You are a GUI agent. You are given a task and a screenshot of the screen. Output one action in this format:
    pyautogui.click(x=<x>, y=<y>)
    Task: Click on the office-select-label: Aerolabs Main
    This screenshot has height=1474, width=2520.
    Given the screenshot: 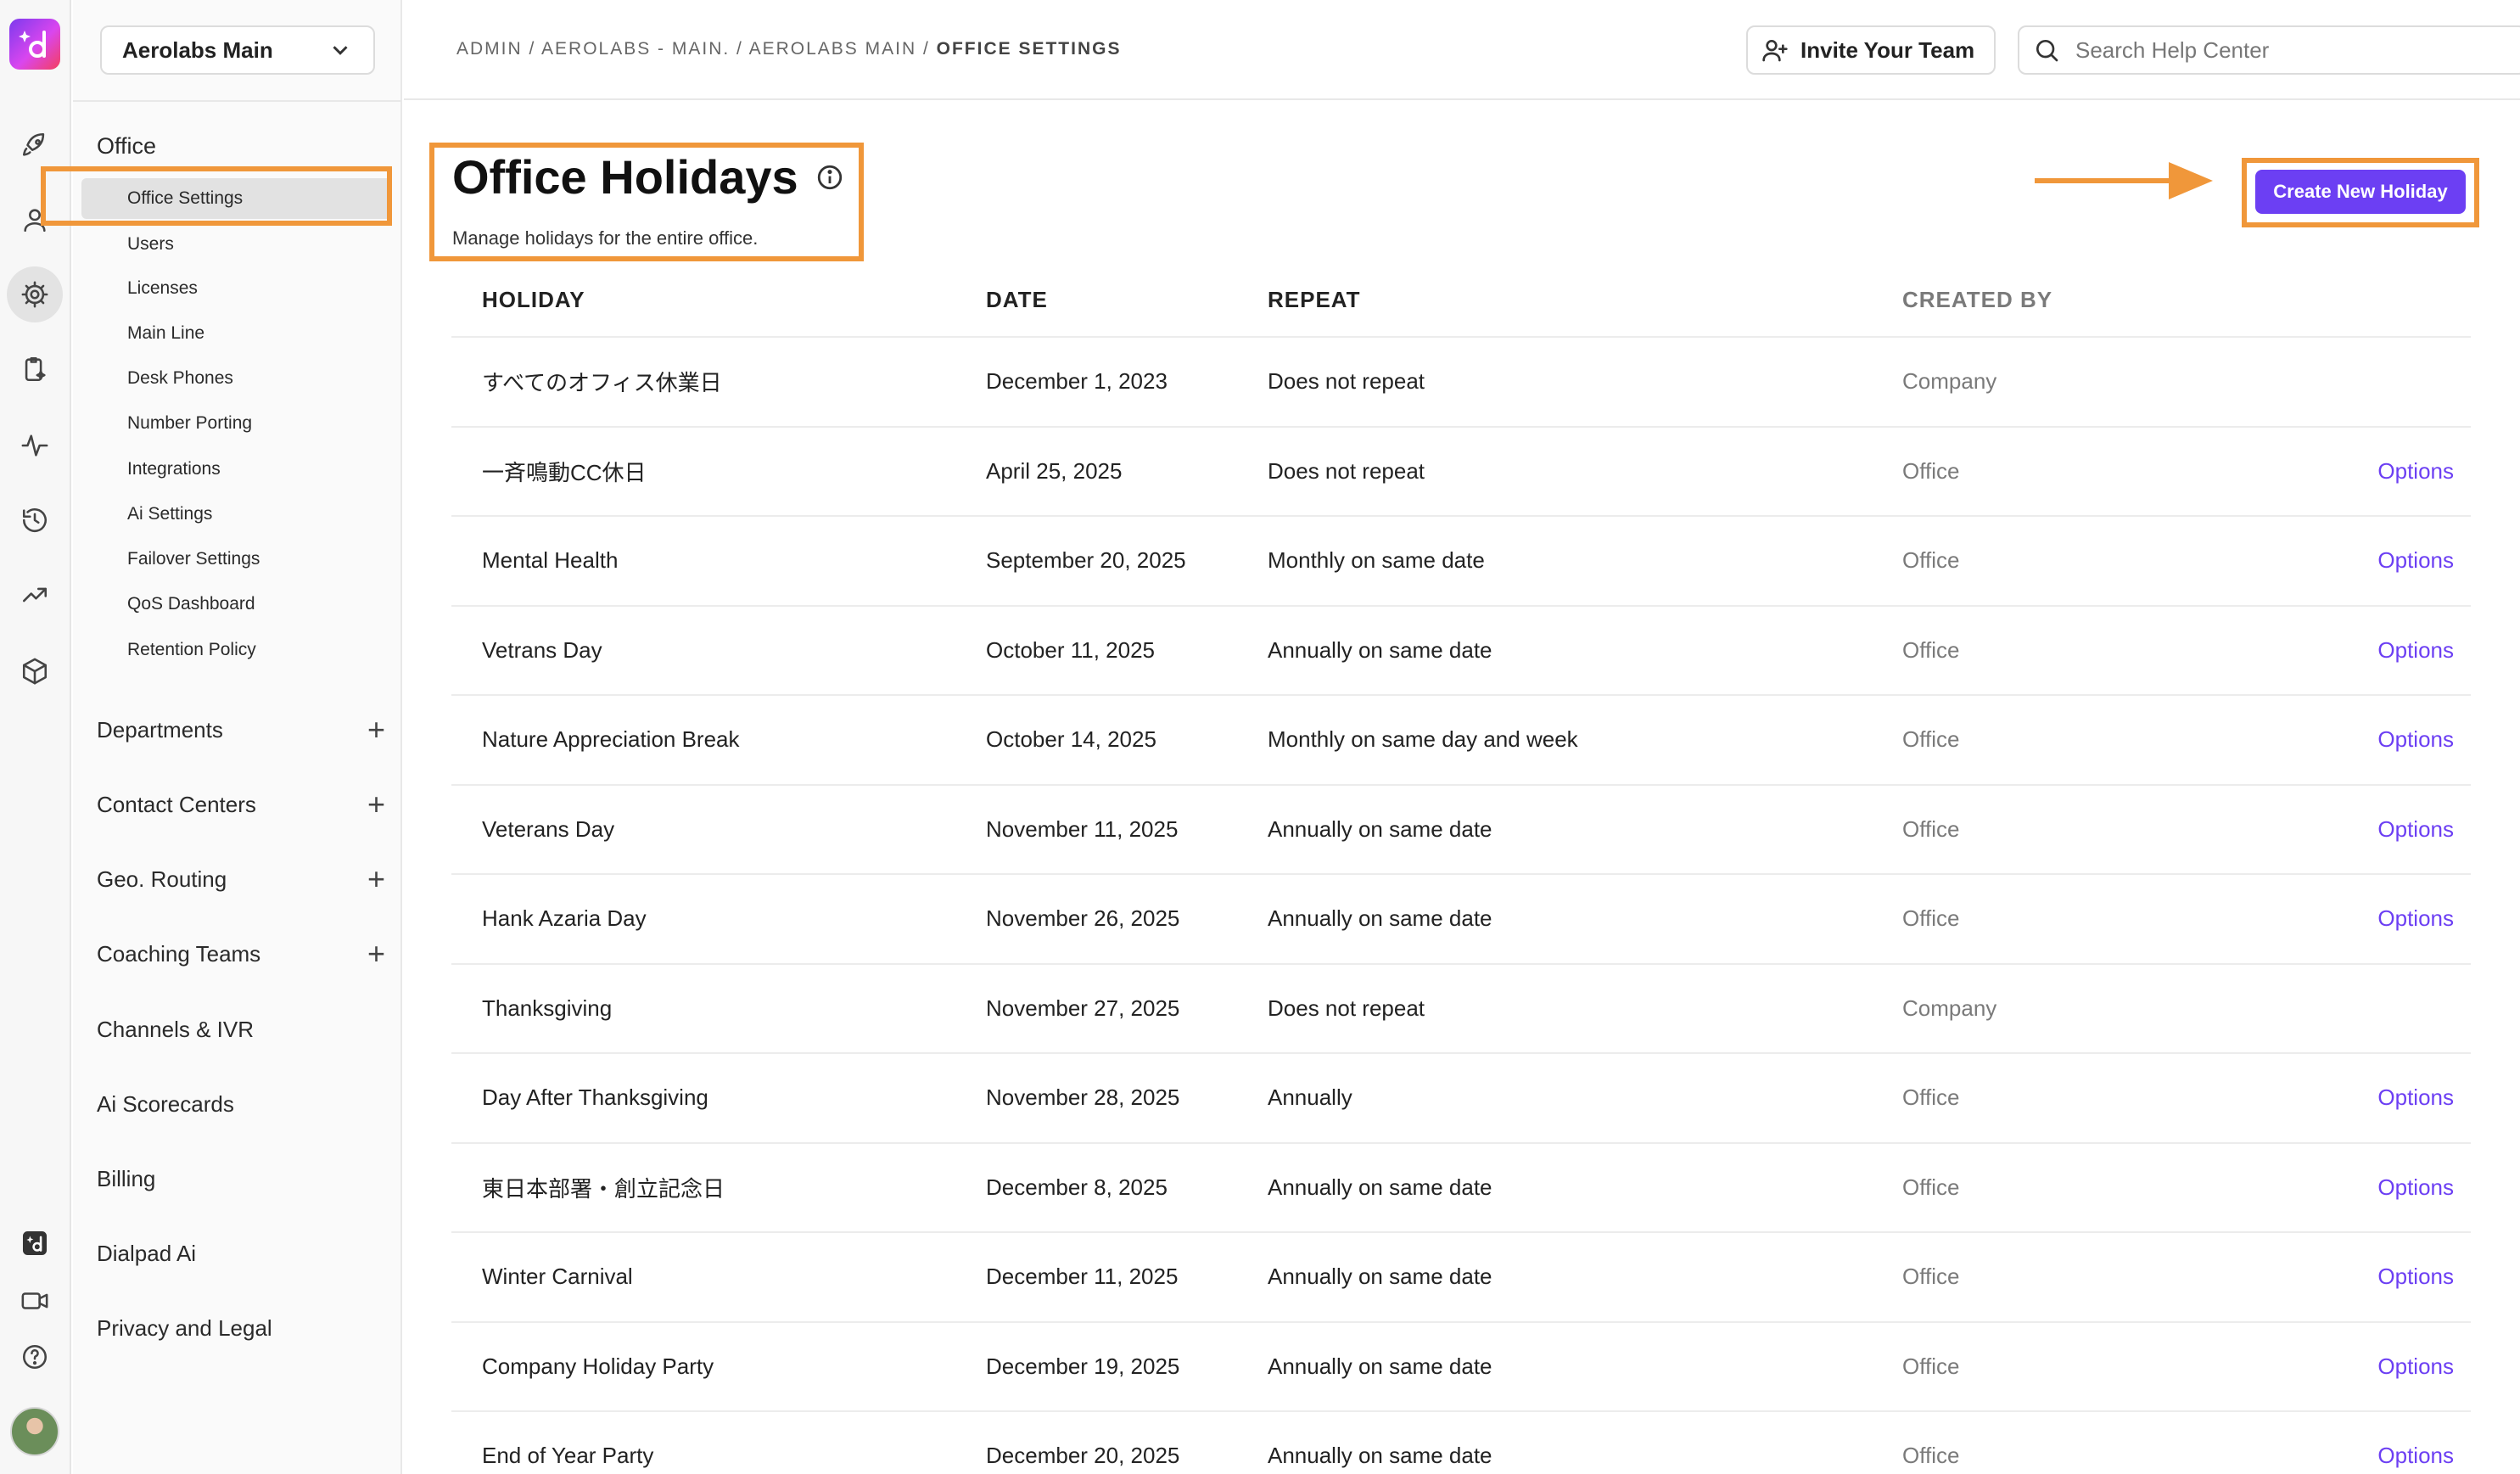 What is the action you would take?
    pyautogui.click(x=197, y=49)
    